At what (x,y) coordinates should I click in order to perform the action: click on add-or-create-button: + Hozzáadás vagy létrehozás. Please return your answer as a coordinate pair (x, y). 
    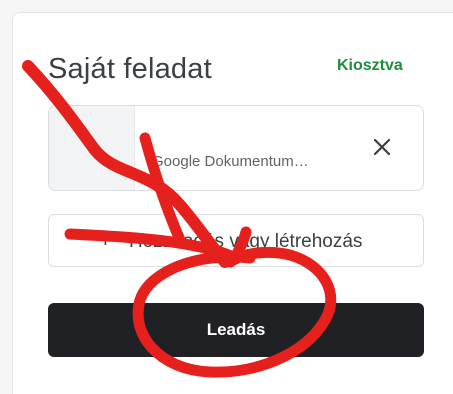
    Looking at the image, I should click on (236, 240).